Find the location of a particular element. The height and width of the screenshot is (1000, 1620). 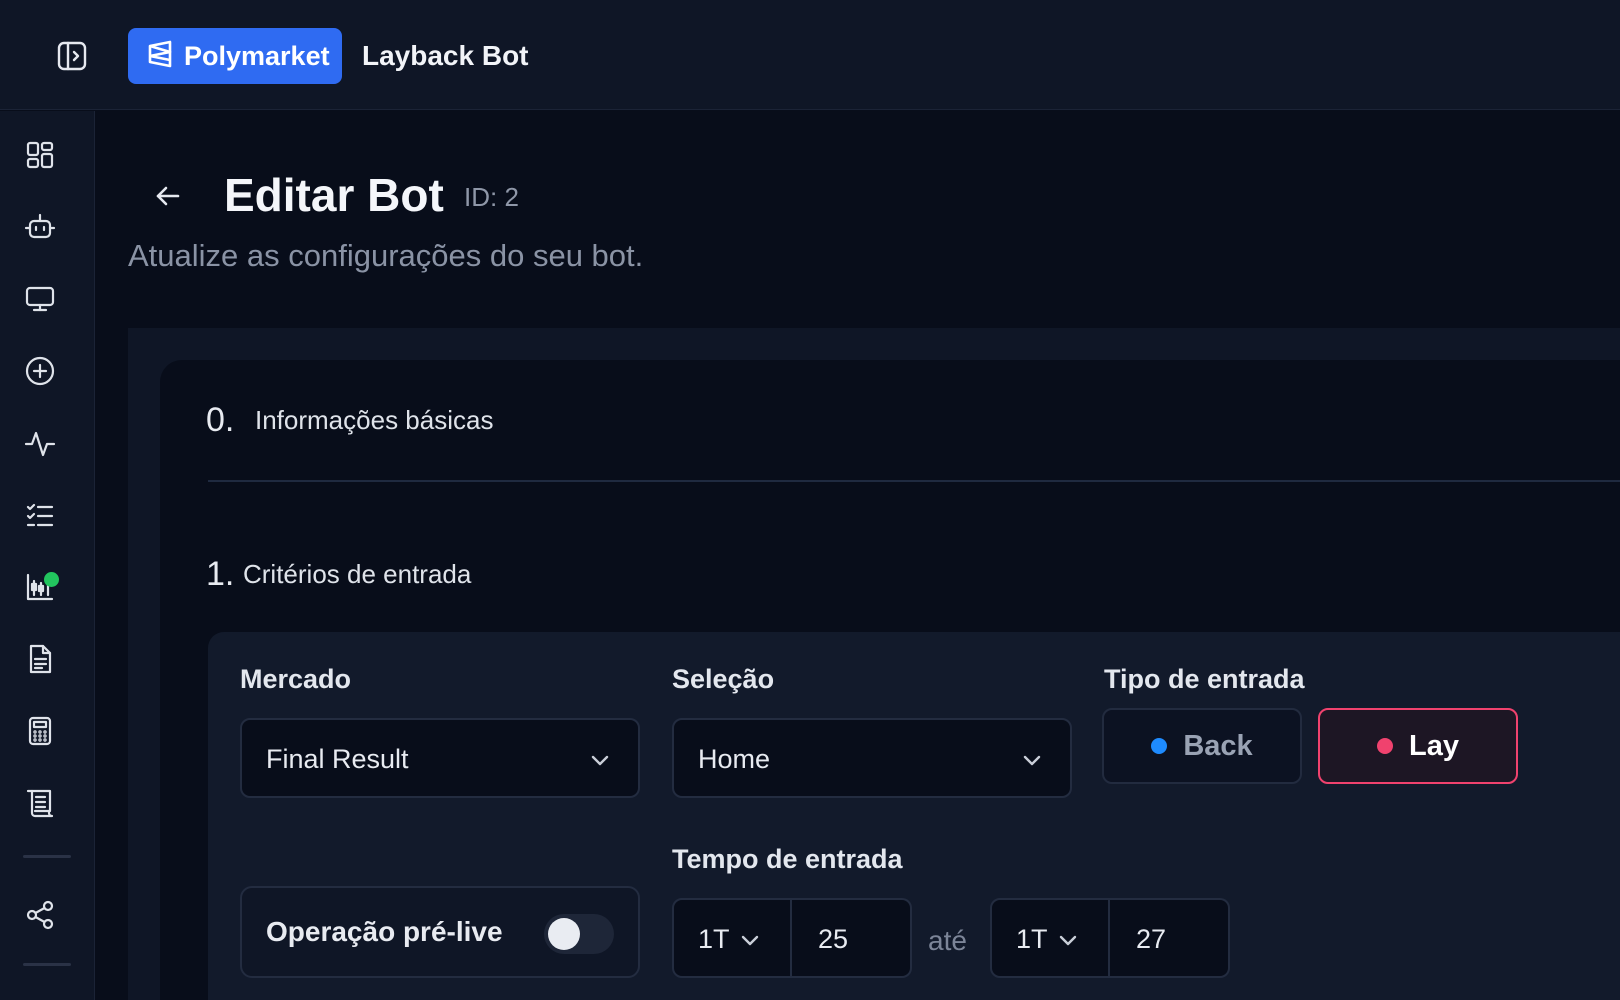

activity-icon is located at coordinates (40, 443).